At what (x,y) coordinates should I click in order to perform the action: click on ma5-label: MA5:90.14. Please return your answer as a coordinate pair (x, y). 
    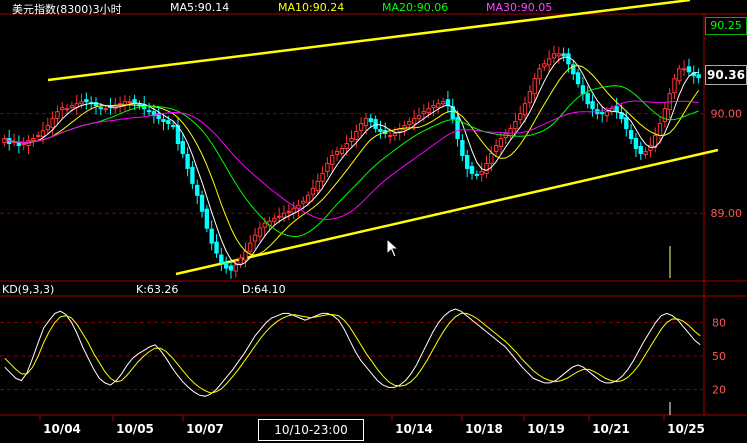
    Looking at the image, I should click on (200, 7).